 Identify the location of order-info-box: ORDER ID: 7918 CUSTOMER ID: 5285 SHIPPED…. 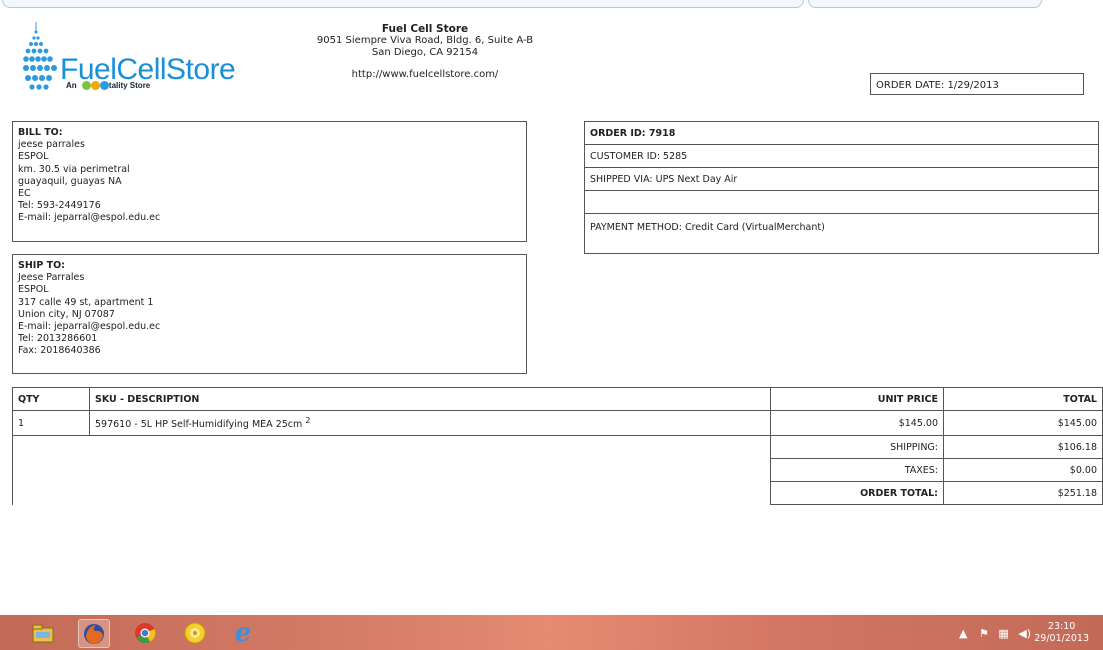
(841, 187).